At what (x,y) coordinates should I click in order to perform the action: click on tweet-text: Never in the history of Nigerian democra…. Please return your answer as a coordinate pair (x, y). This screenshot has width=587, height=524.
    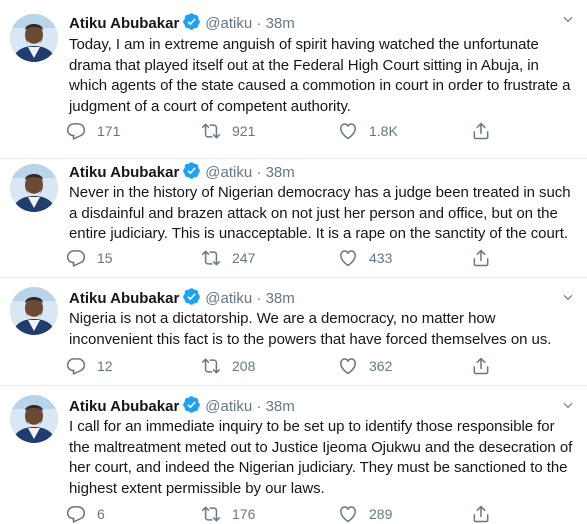
    Looking at the image, I should click on (320, 213).